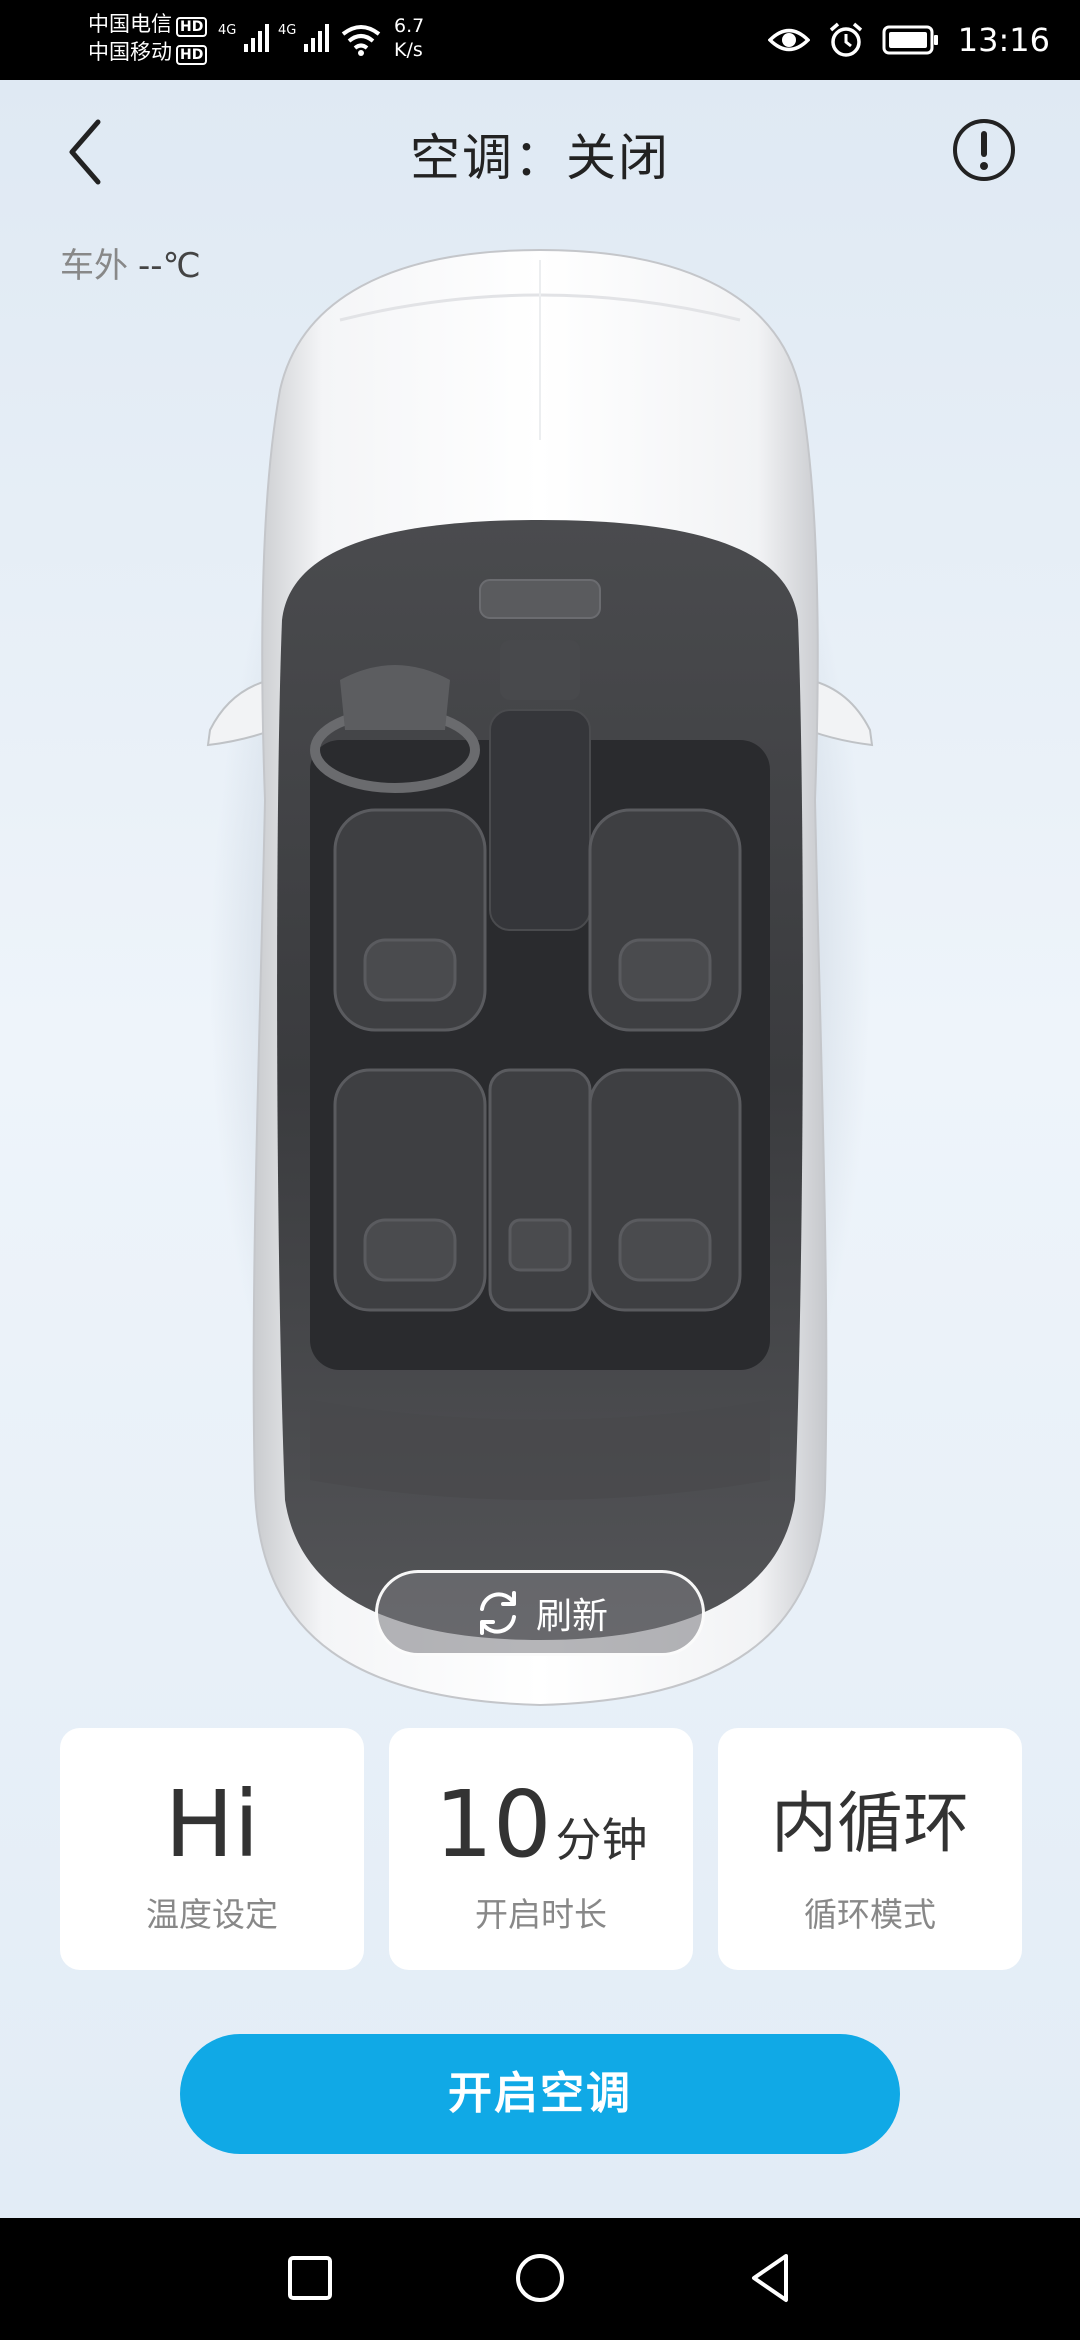  I want to click on net-speed-unit: K/s, so click(408, 50).